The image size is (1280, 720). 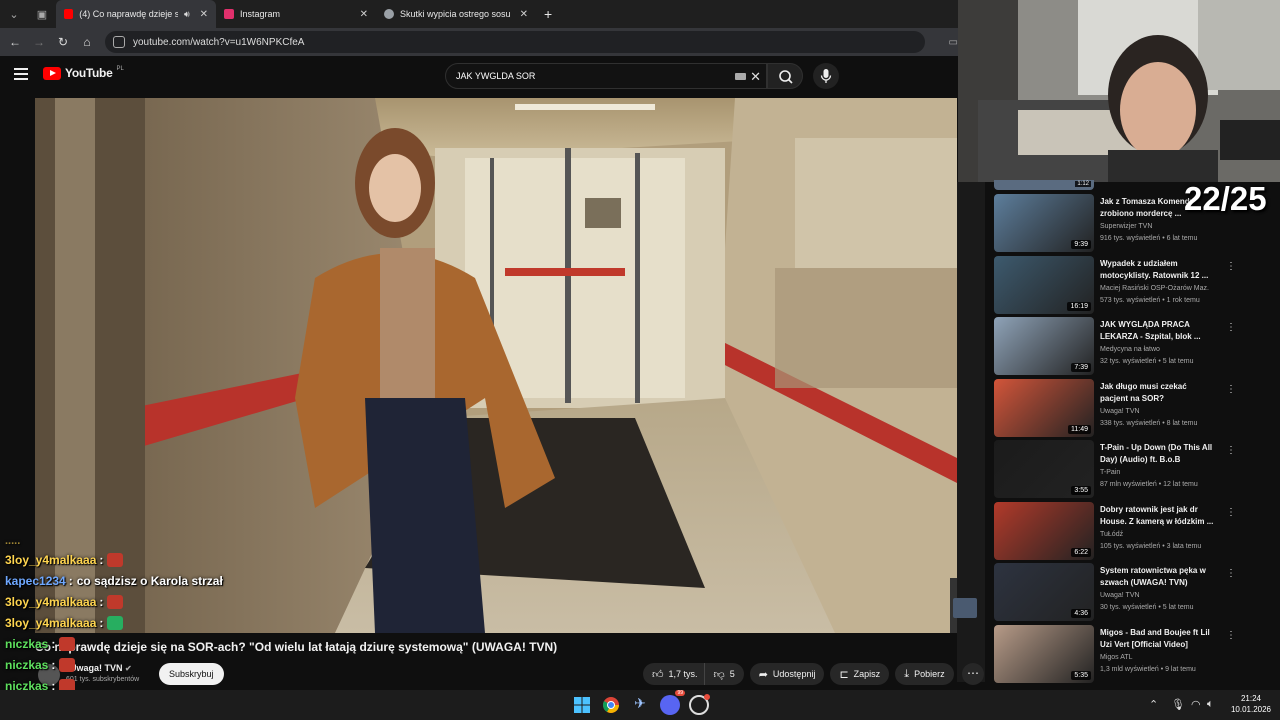 I want to click on like-count: 1,7 tys., so click(x=683, y=674).